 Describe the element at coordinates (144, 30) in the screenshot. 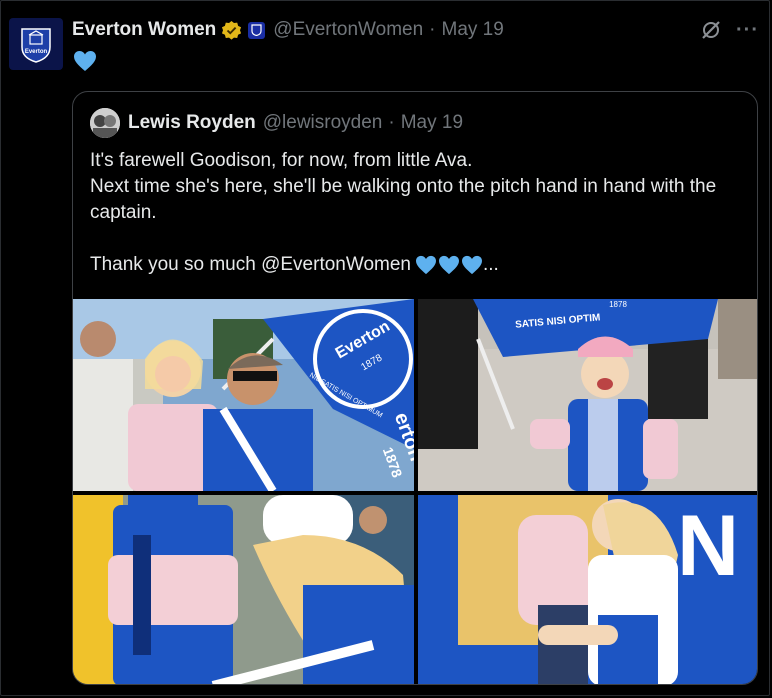

I see `author-name: Everton Women` at that location.